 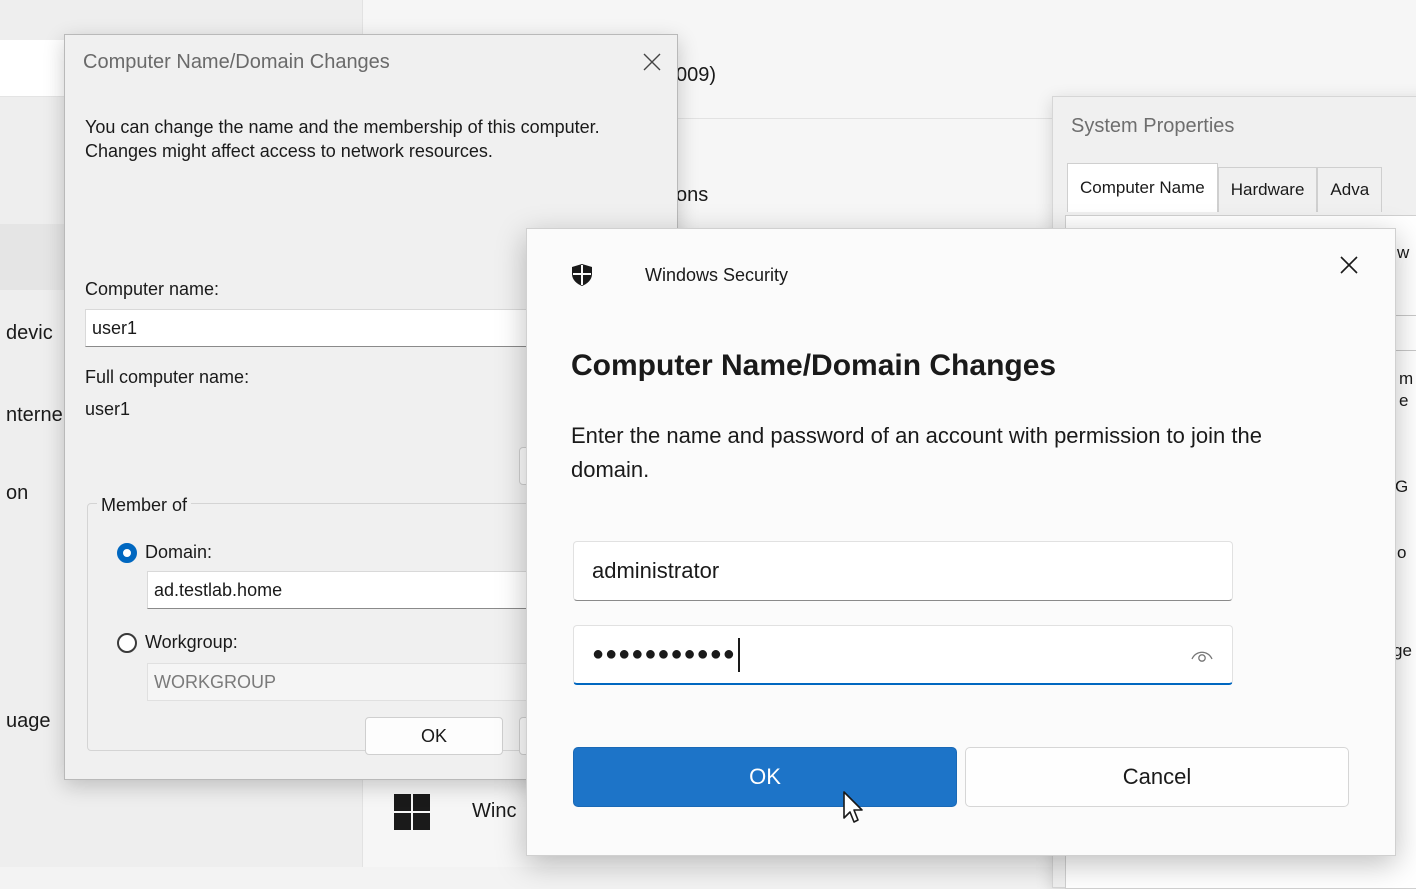 I want to click on sidebar-item-language: uage, so click(x=28, y=721).